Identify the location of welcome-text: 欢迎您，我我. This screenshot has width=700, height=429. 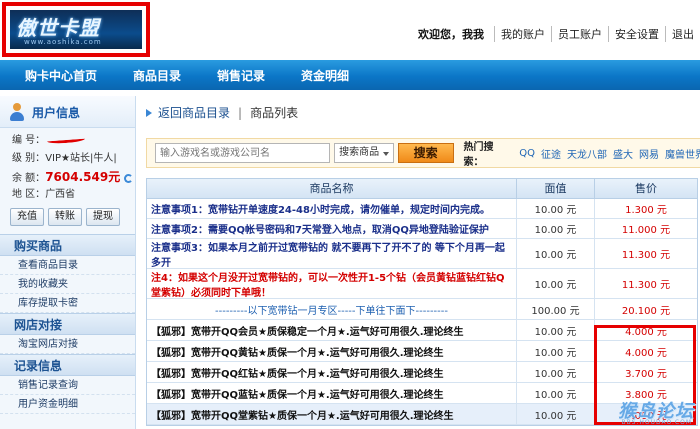
(451, 34).